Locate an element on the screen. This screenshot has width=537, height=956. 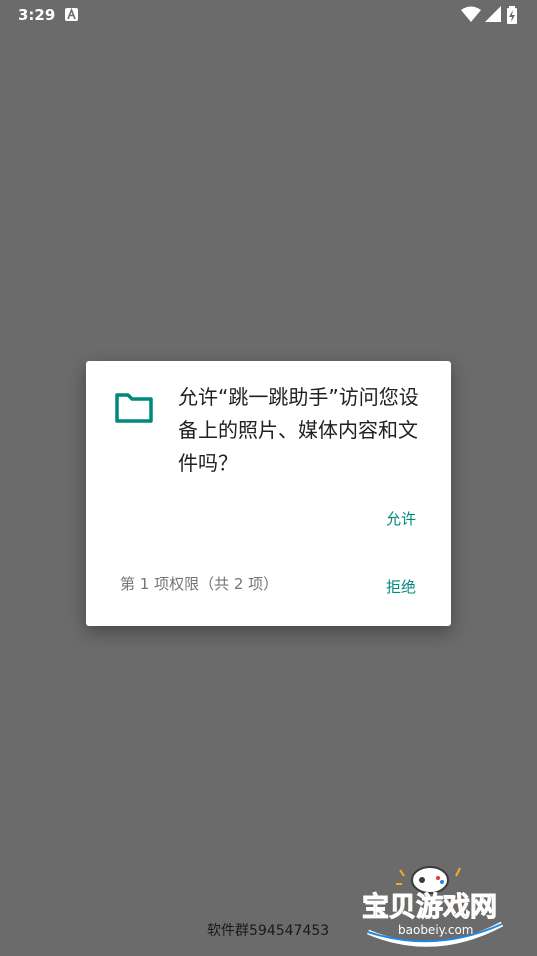
permission-counter: 第 1 项权限（共 2 项） is located at coordinates (199, 584).